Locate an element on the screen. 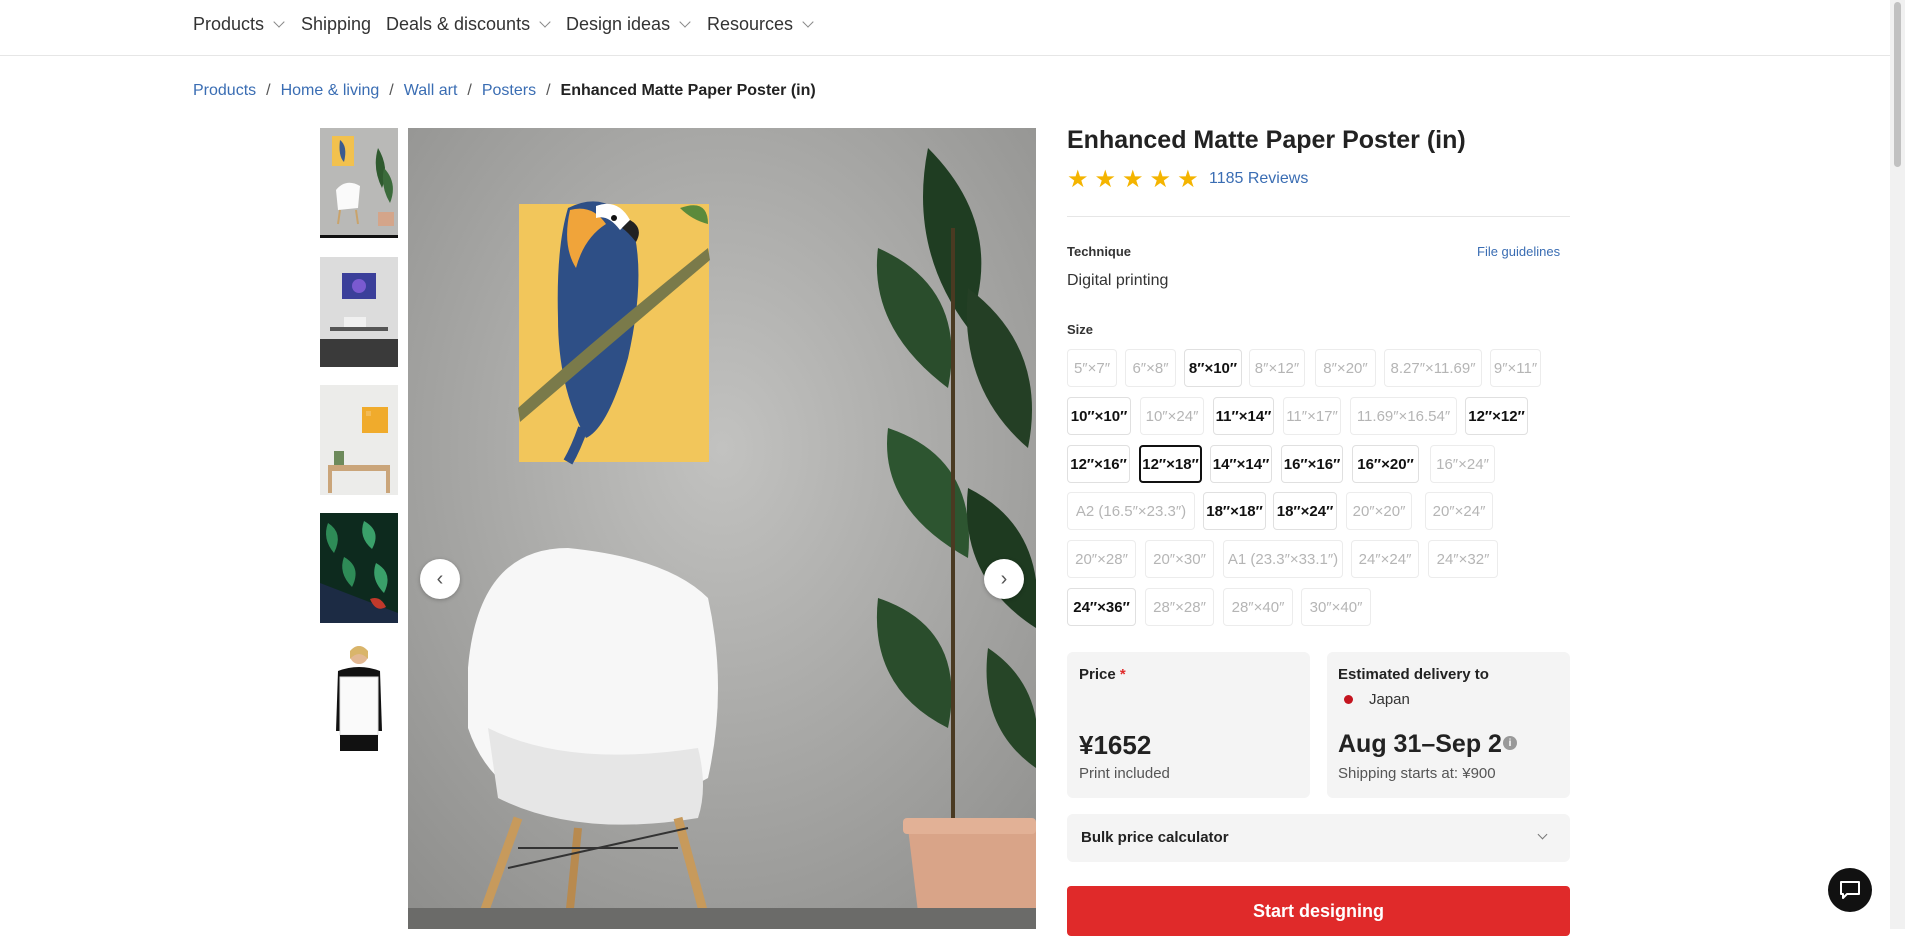 This screenshot has height=936, width=1905. technique-value: Digital printing is located at coordinates (1118, 280).